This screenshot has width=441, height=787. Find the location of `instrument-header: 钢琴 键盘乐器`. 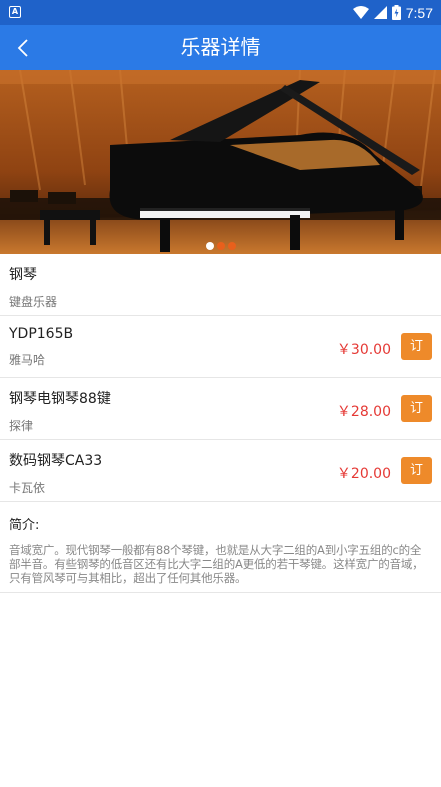

instrument-header: 钢琴 键盘乐器 is located at coordinates (220, 285).